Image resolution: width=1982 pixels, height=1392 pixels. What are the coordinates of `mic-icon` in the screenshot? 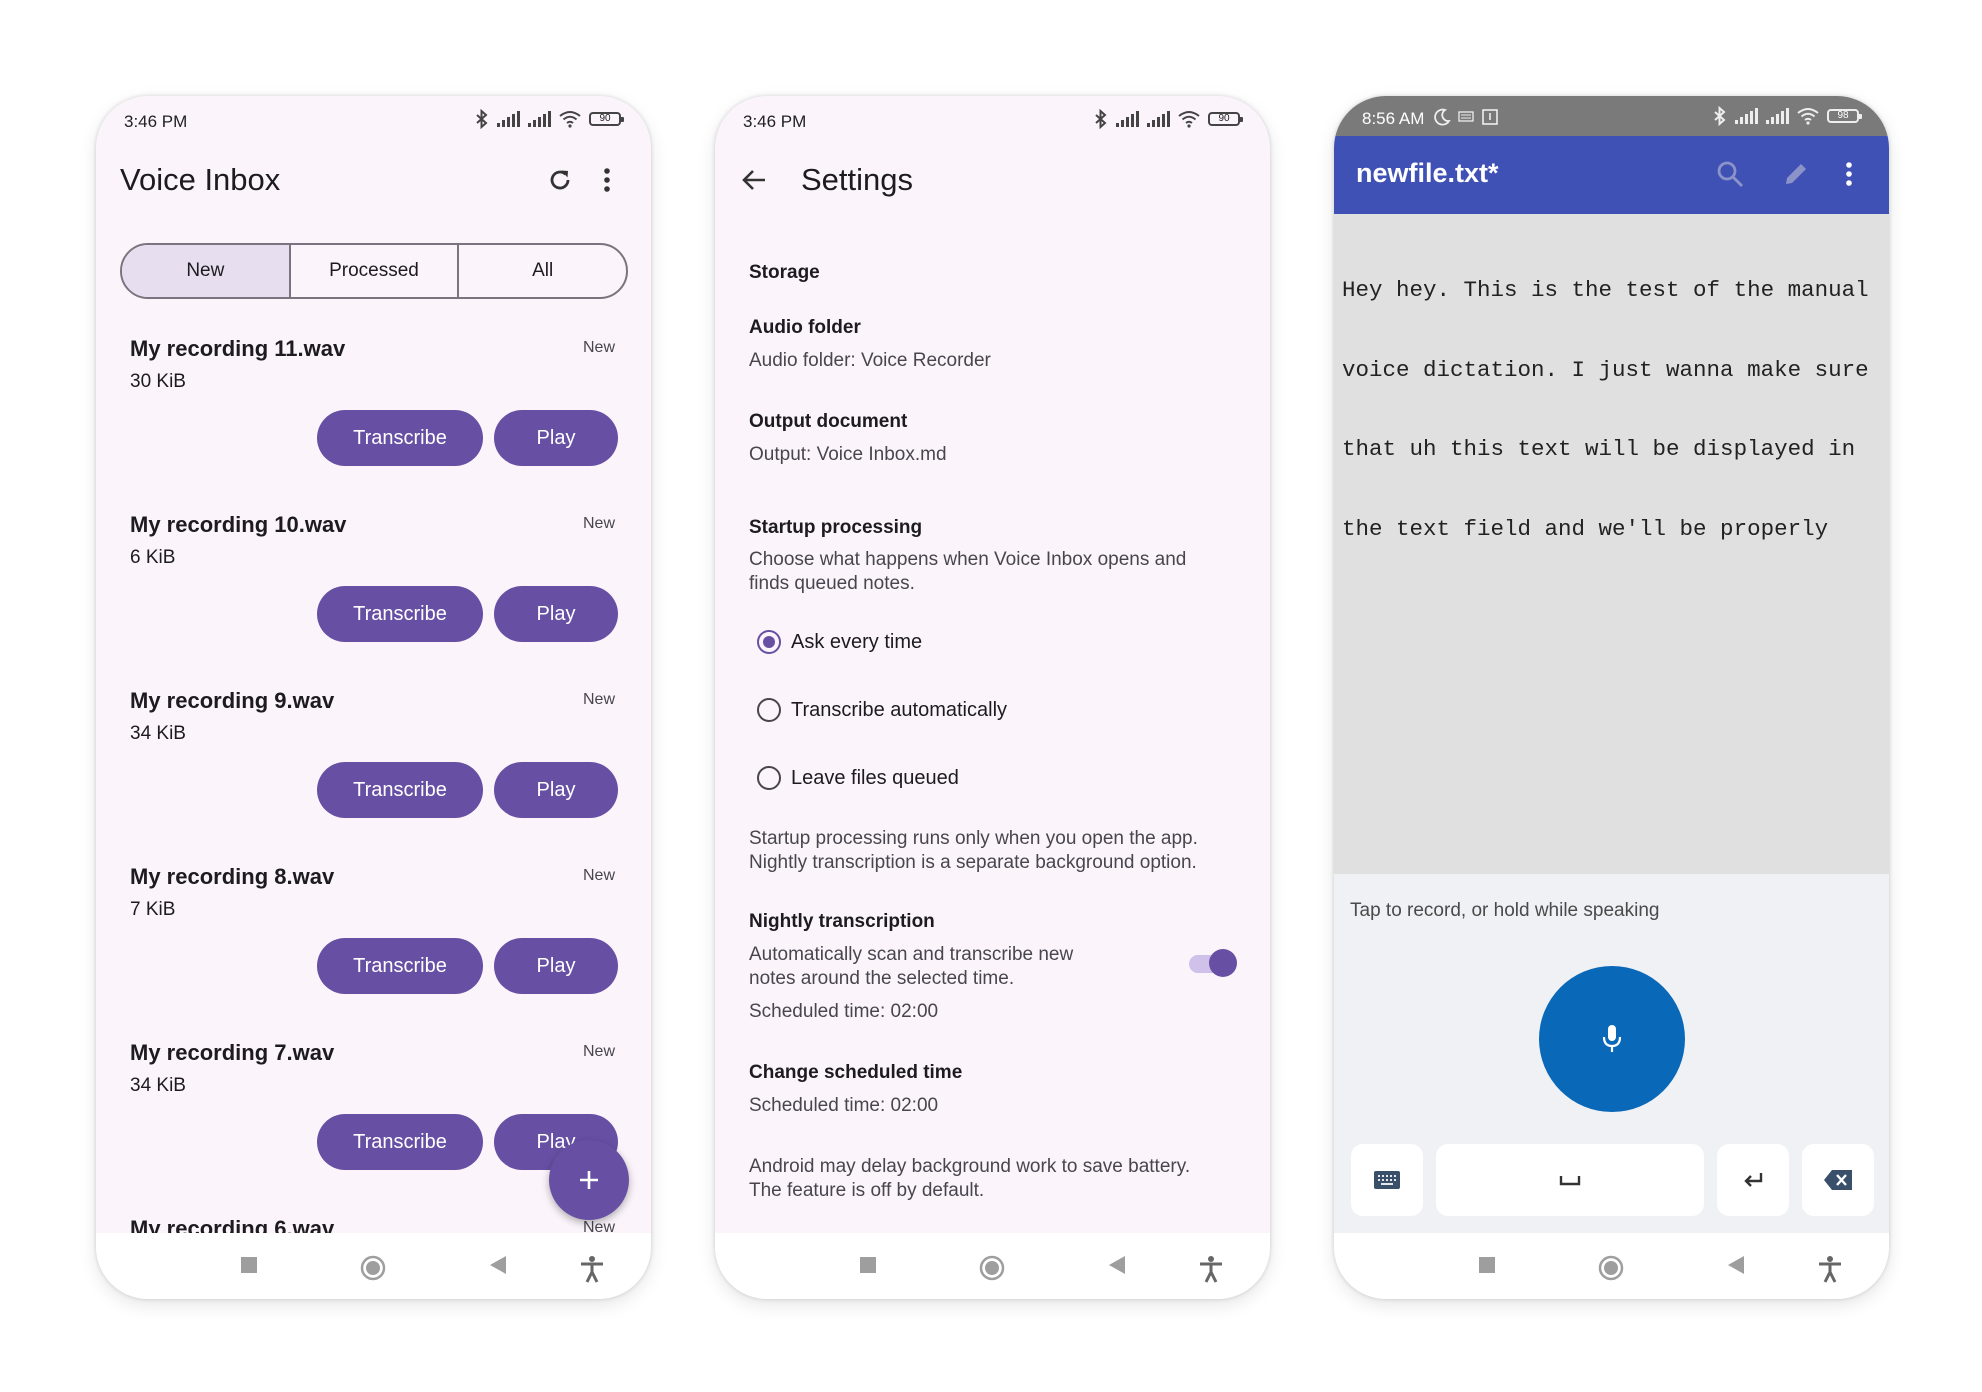 It's located at (1612, 1038).